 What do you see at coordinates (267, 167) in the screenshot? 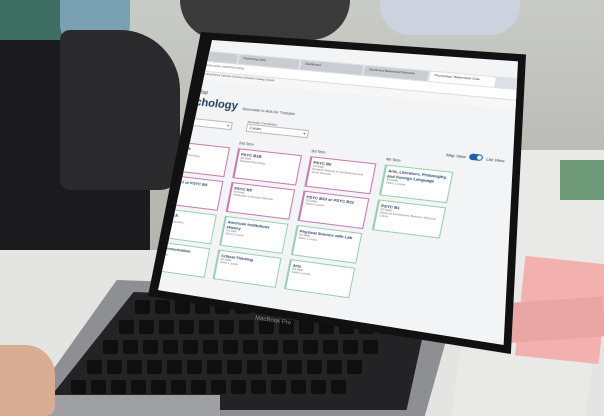
I see `course-card: PSYC B1B 3.0 Units Biological Psychology` at bounding box center [267, 167].